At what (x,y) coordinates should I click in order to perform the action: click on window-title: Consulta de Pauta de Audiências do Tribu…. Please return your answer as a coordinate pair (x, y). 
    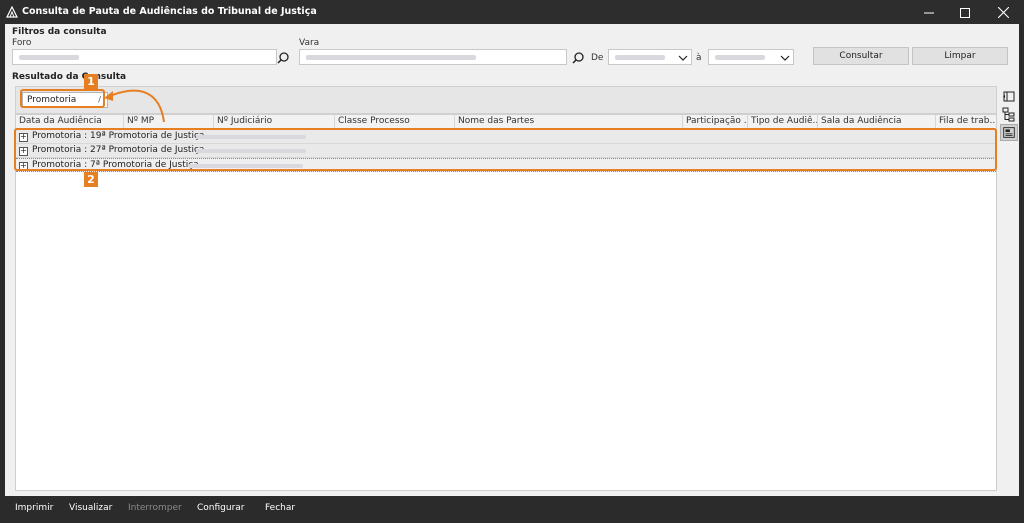
    Looking at the image, I should click on (169, 11).